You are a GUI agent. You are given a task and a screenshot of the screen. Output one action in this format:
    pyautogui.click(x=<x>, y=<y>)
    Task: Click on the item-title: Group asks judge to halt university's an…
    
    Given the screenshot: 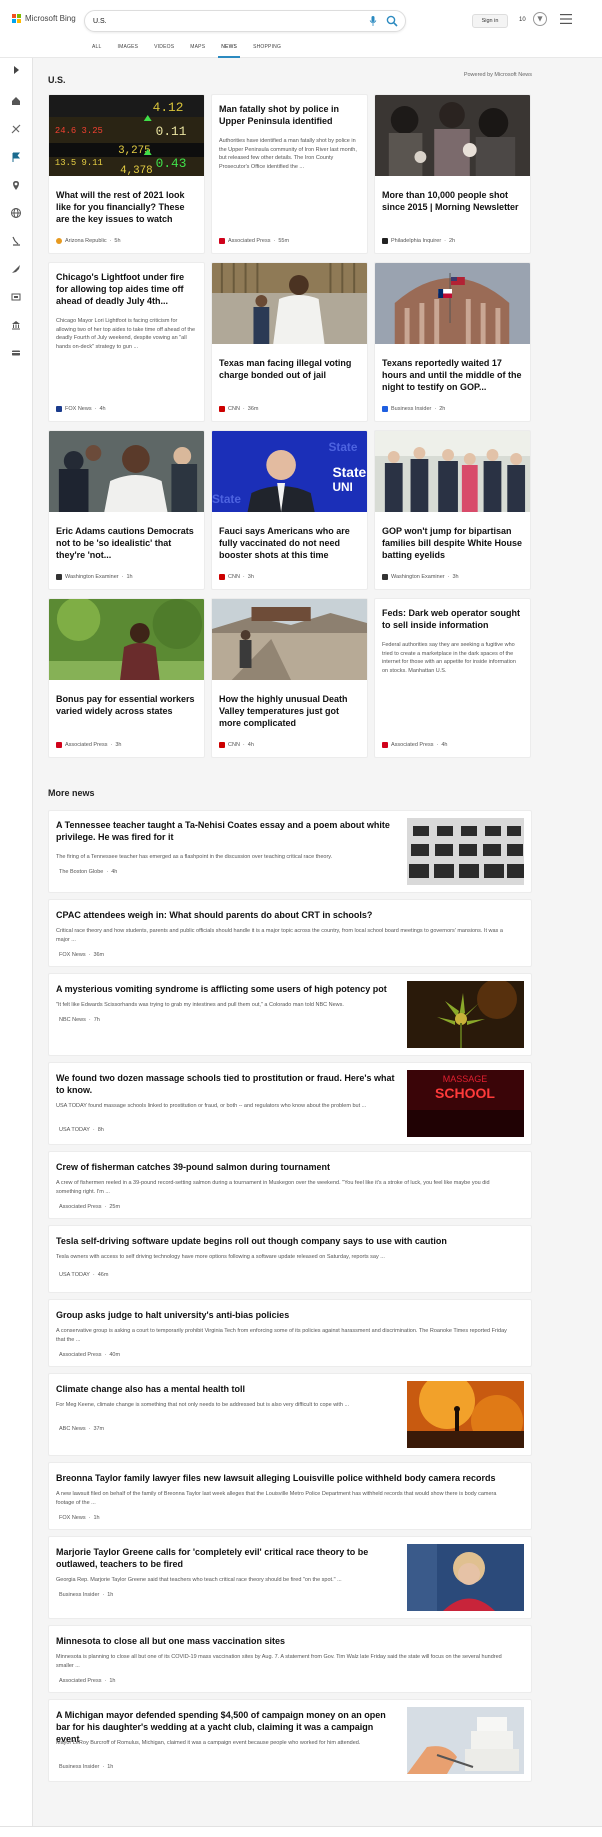 What is the action you would take?
    pyautogui.click(x=286, y=1315)
    